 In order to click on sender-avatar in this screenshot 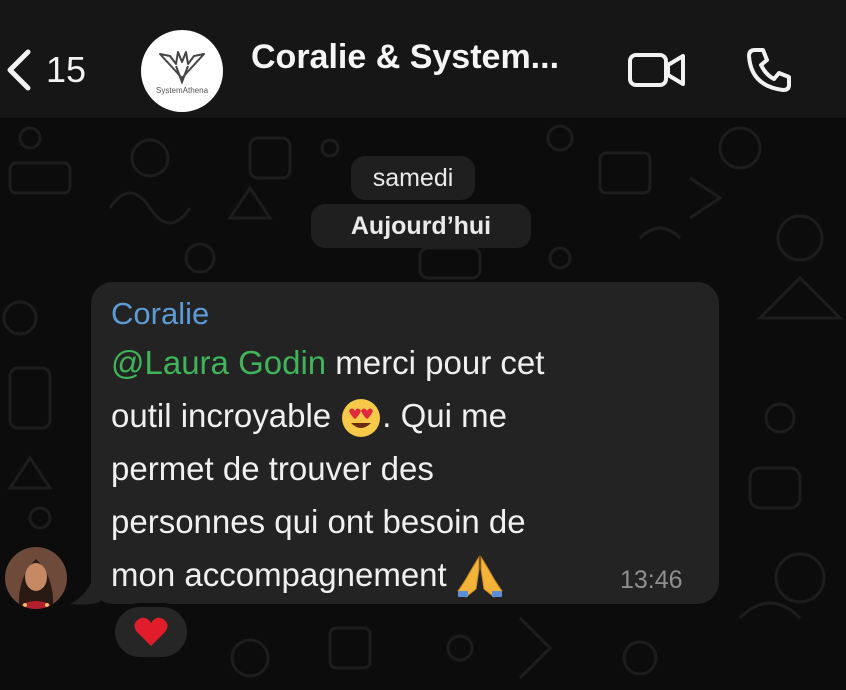, I will do `click(36, 578)`.